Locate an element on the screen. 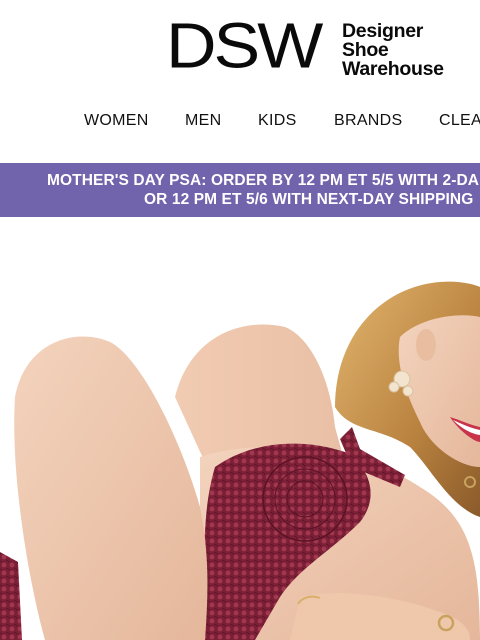 Image resolution: width=480 pixels, height=640 pixels. nav-item-women: WOMEN is located at coordinates (116, 121).